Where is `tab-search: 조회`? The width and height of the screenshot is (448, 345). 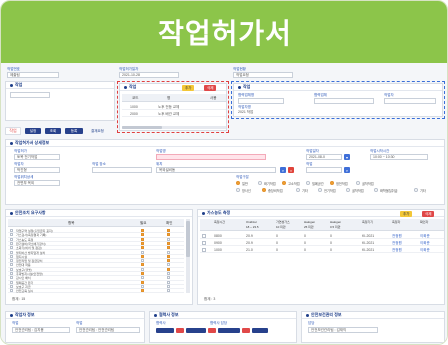 tab-search: 조회 is located at coordinates (53, 131).